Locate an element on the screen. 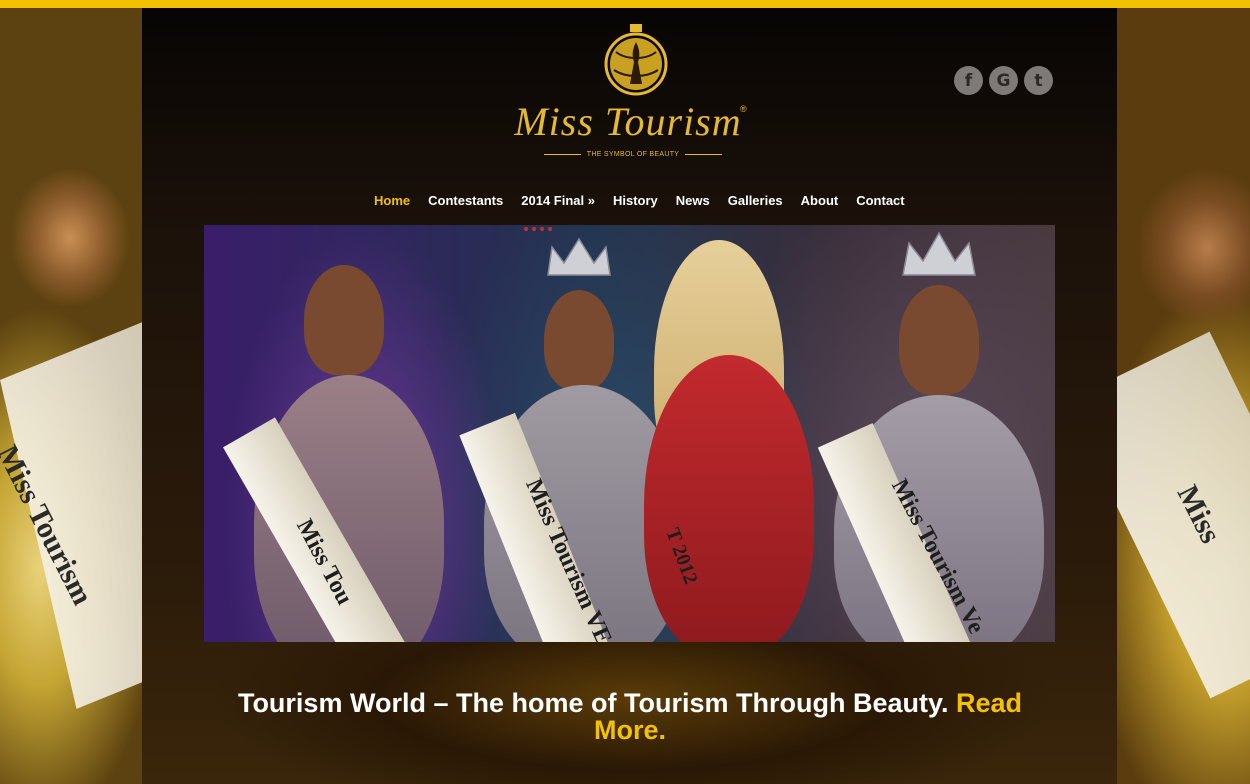 This screenshot has height=784, width=1250. slider-indicator is located at coordinates (538, 229).